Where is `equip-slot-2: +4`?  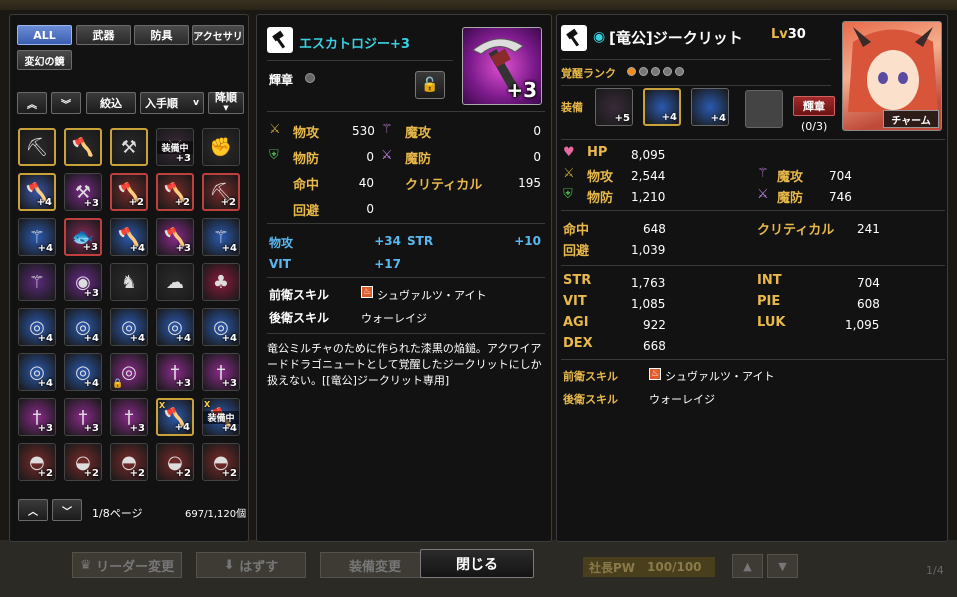
equip-slot-2: +4 is located at coordinates (662, 107).